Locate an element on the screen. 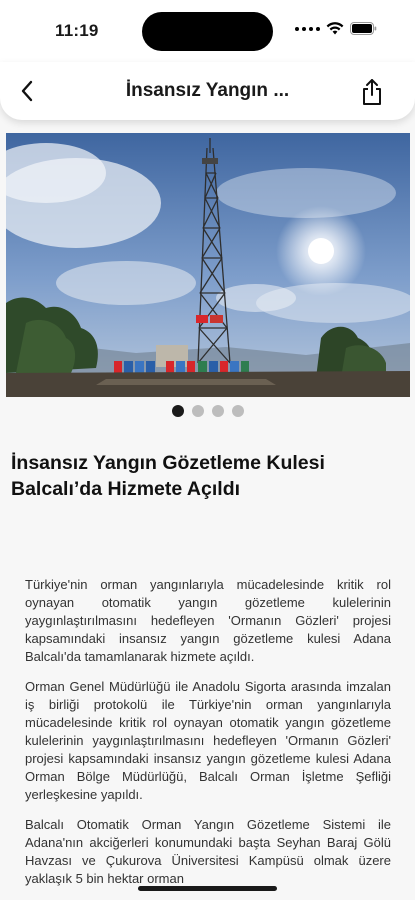  share-icon is located at coordinates (372, 92).